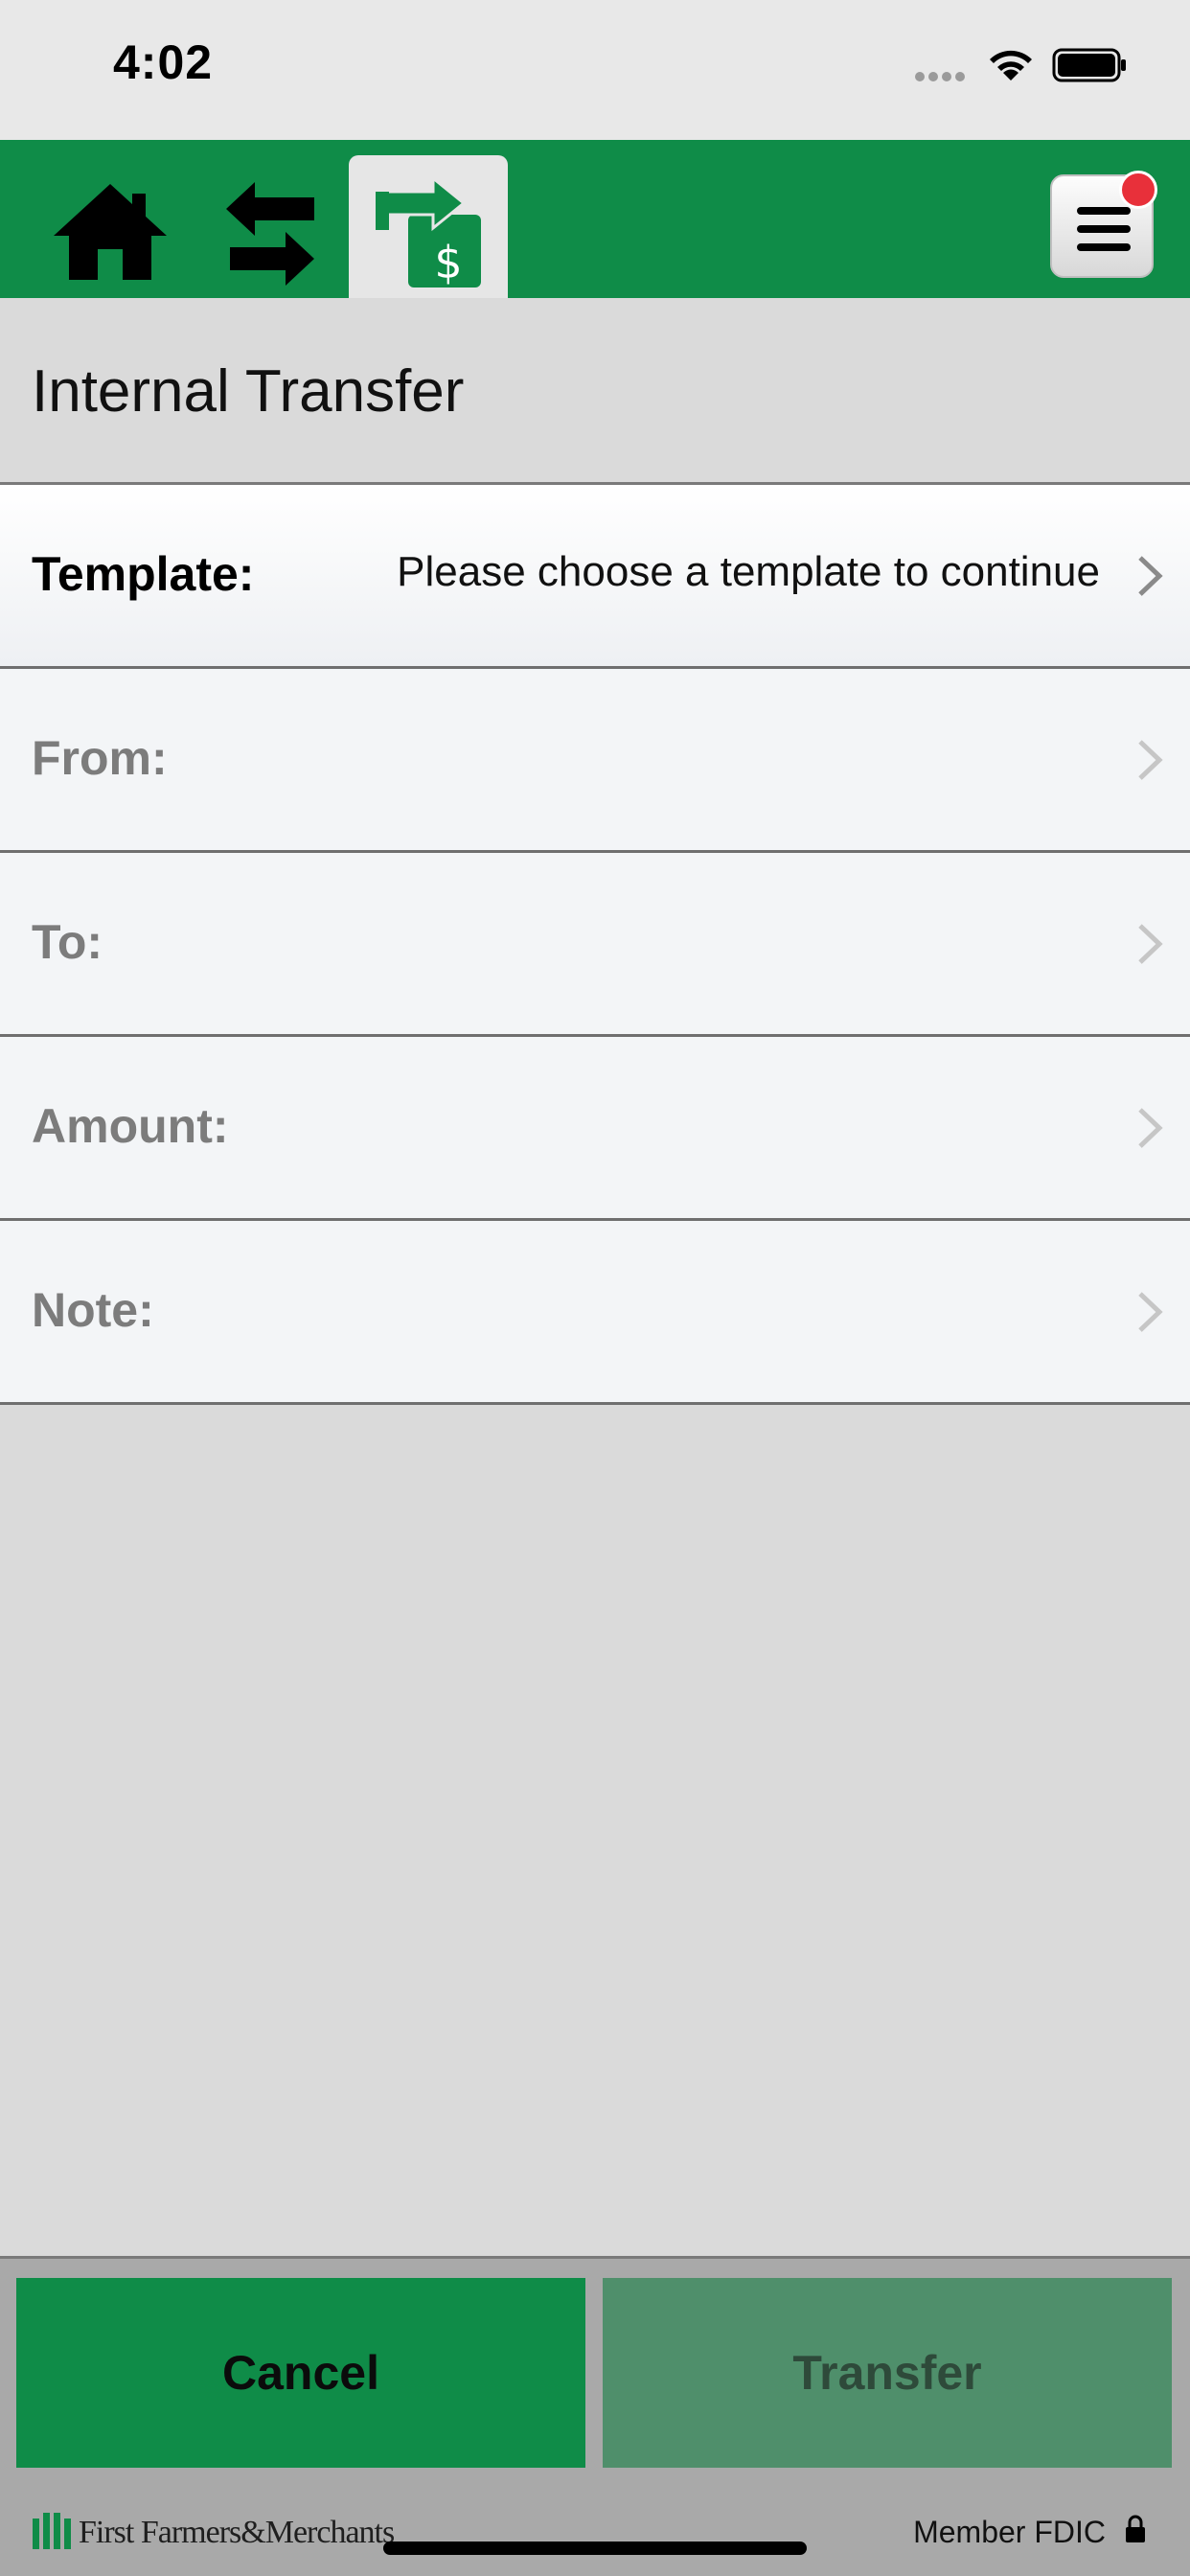 This screenshot has width=1190, height=2576. What do you see at coordinates (93, 1310) in the screenshot?
I see `note-label: Note:` at bounding box center [93, 1310].